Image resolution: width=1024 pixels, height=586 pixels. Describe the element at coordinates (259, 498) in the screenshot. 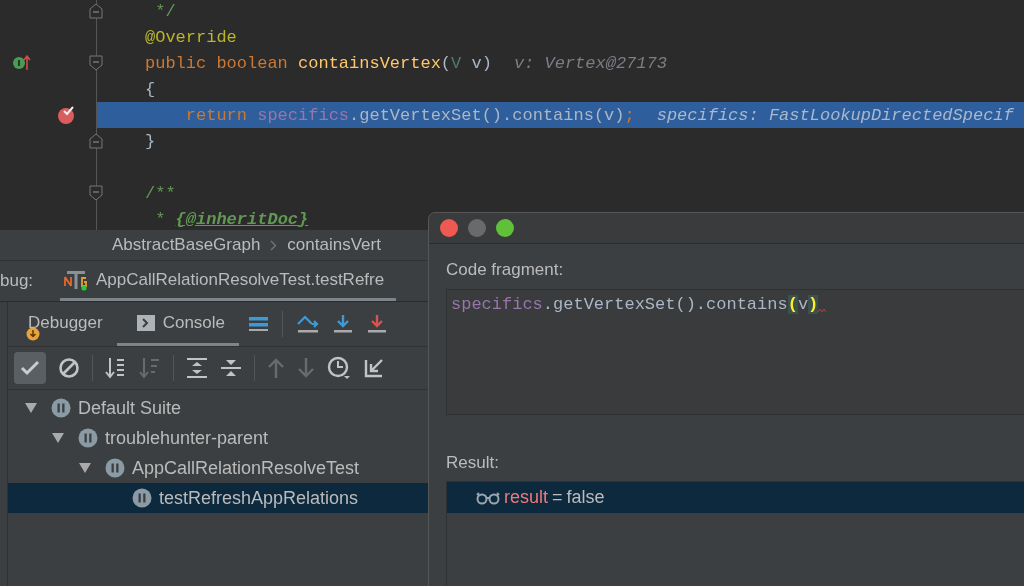

I see `tree-label: testRefreshAppRelations` at that location.